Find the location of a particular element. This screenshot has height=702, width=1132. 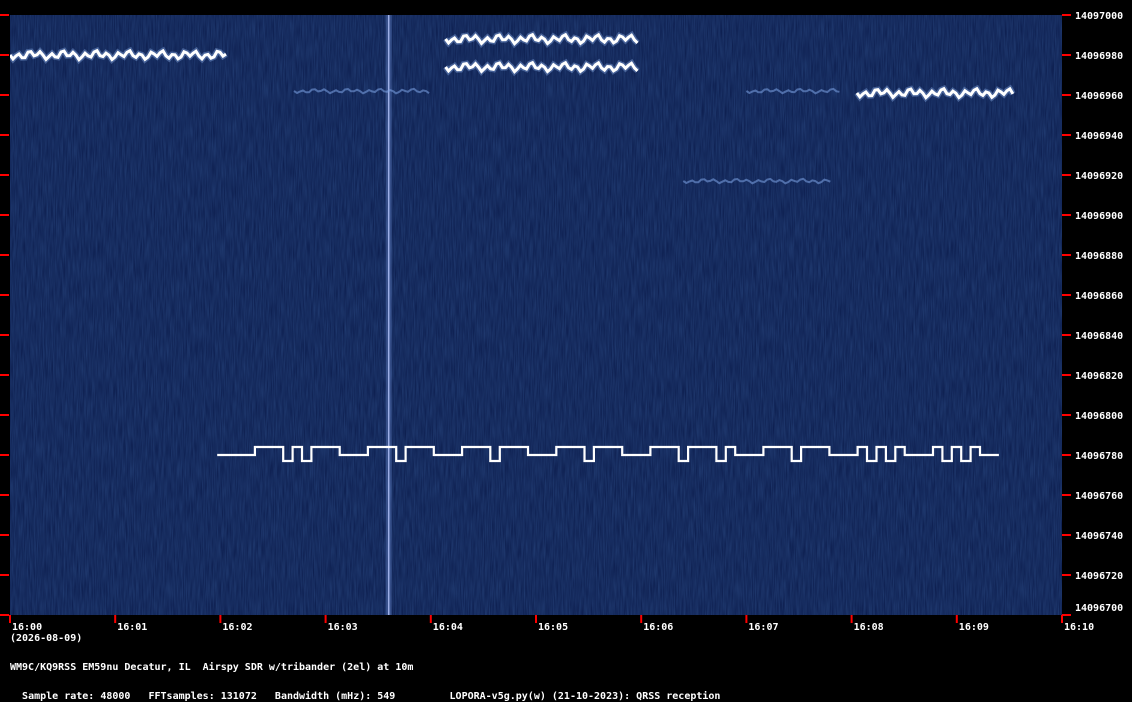

x-tick-label-2: 16:02 is located at coordinates (237, 627).